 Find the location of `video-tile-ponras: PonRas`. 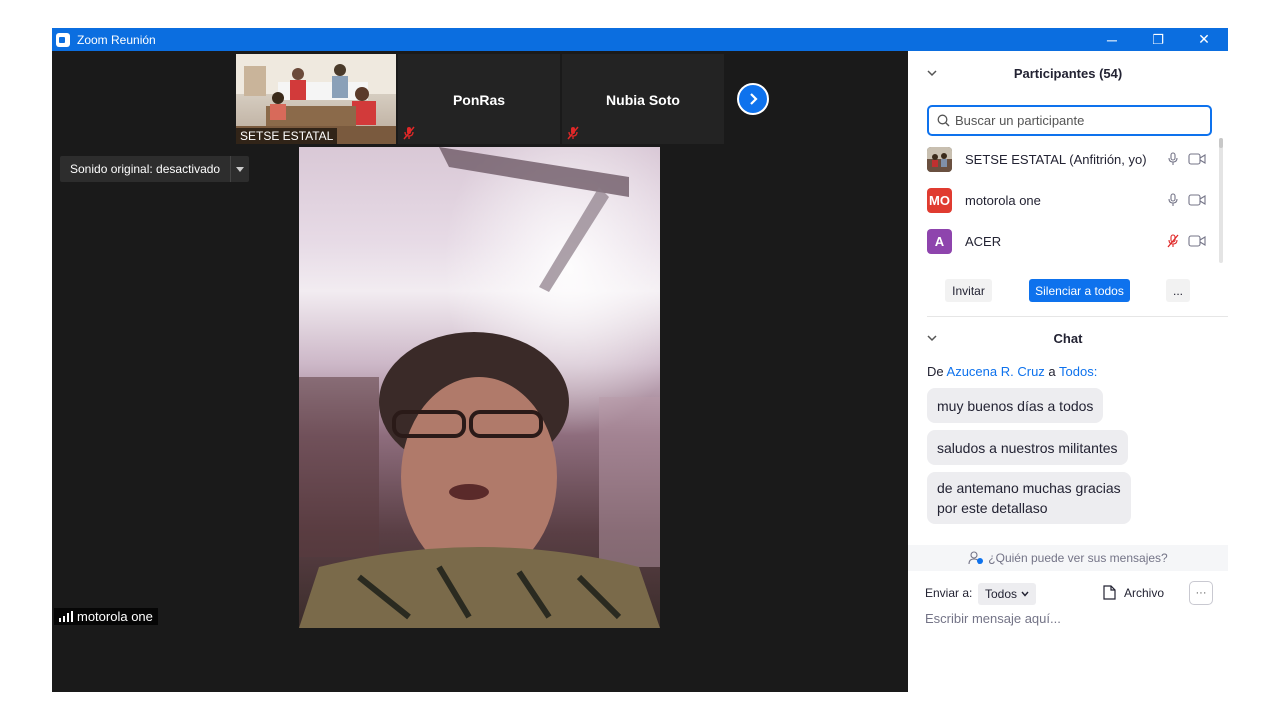

video-tile-ponras: PonRas is located at coordinates (479, 99).